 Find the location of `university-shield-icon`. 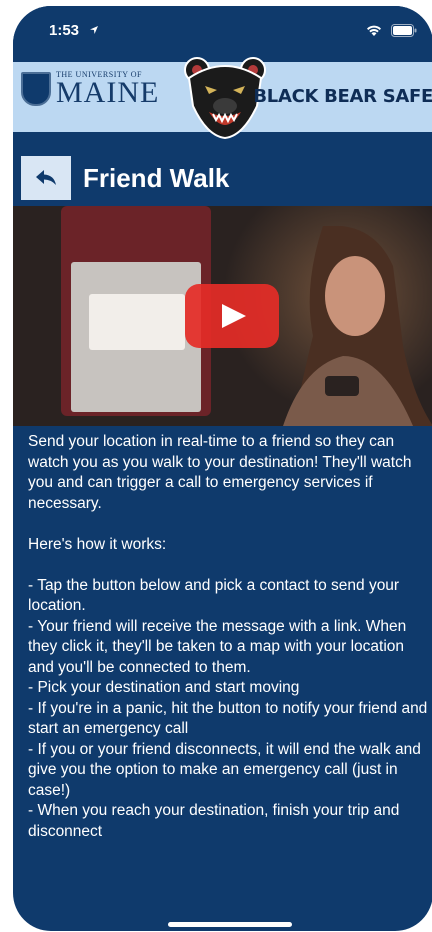

university-shield-icon is located at coordinates (36, 88).